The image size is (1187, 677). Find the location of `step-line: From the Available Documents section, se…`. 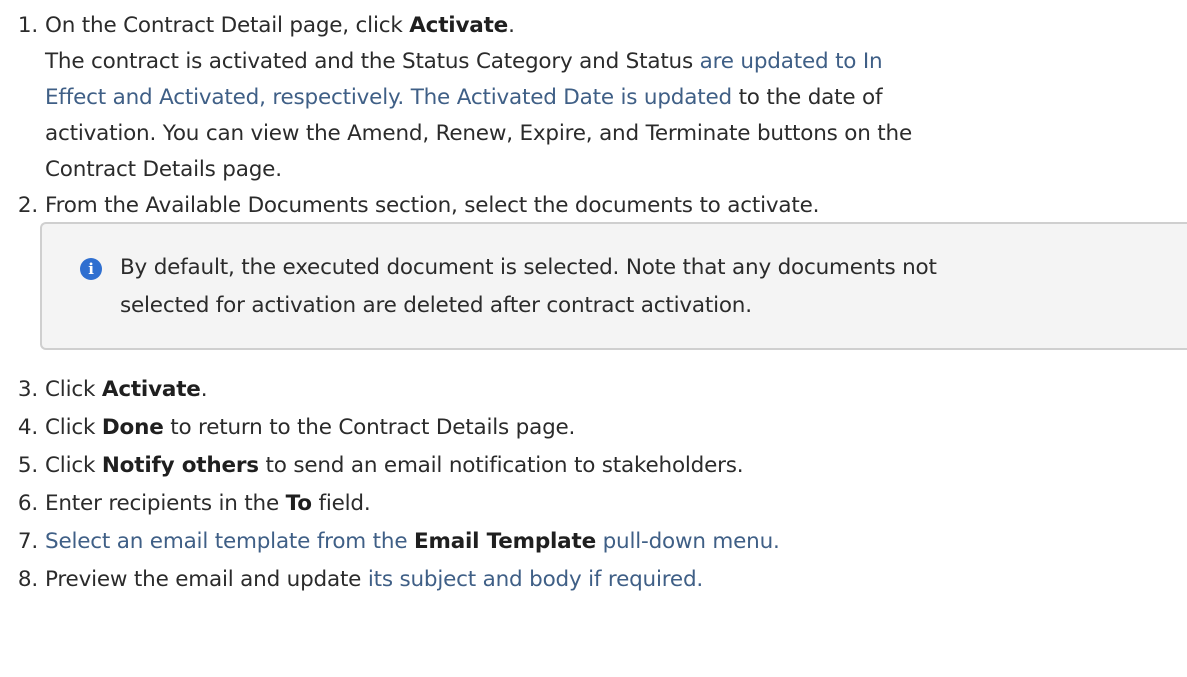

step-line: From the Available Documents section, se… is located at coordinates (616, 206).